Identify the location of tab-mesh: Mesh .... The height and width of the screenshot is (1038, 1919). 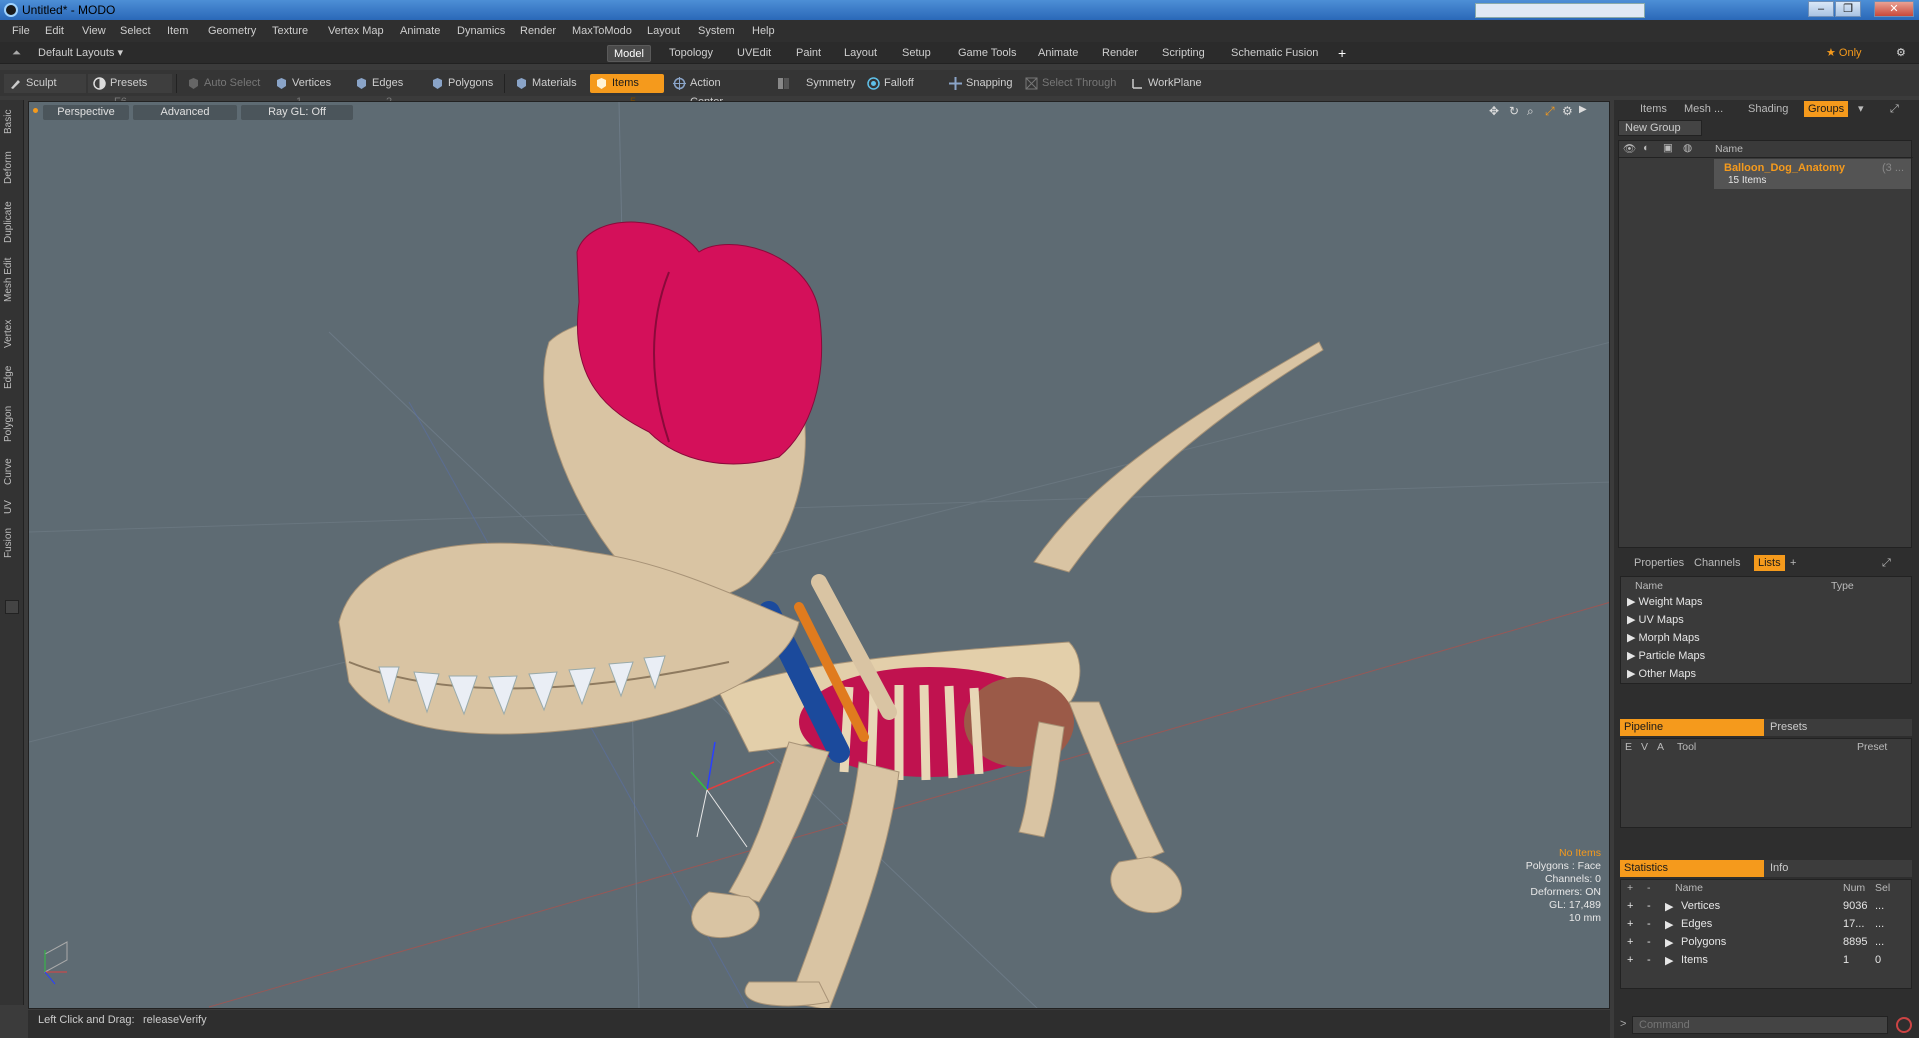
(1703, 109).